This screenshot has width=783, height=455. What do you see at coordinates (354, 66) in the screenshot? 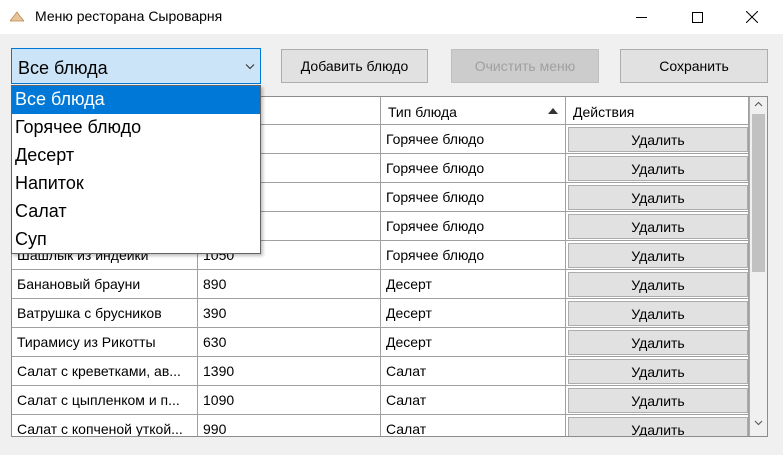
I see `add-dish-button: Добавить блюдо` at bounding box center [354, 66].